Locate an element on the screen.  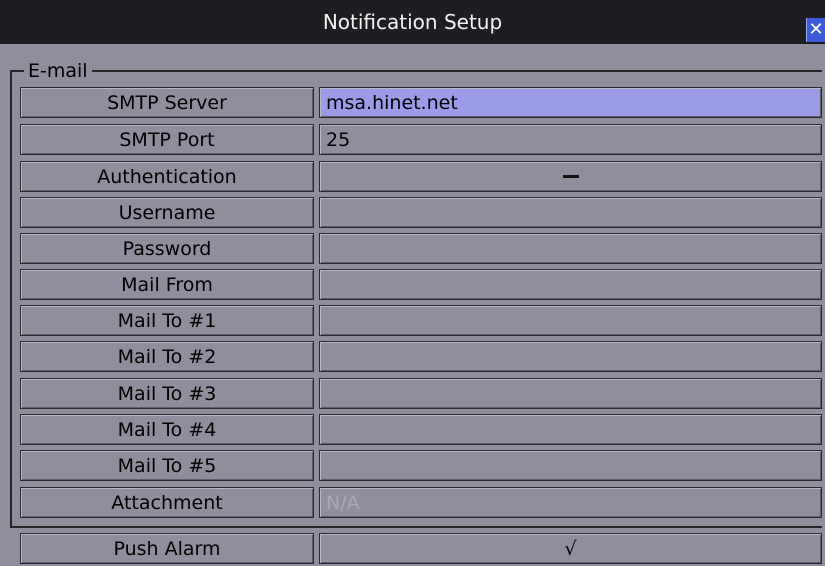
password-field is located at coordinates (570, 248).